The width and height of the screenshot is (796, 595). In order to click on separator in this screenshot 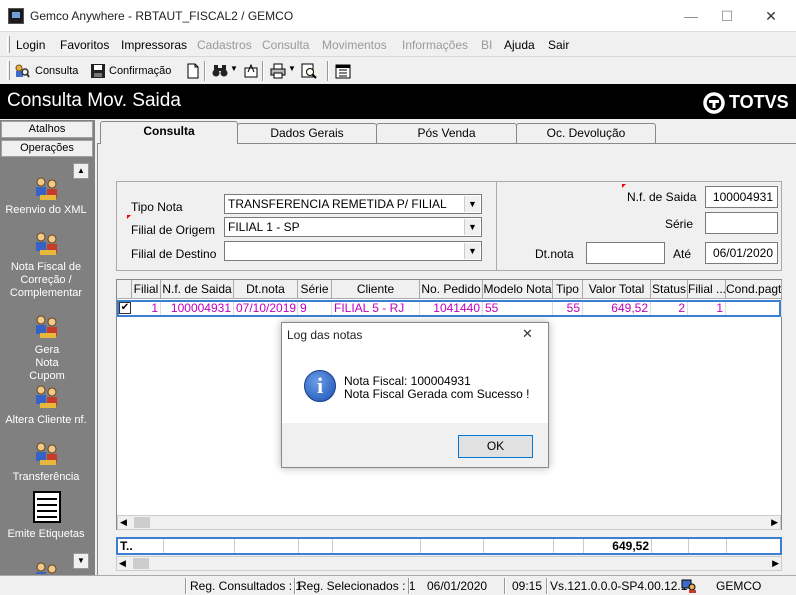, I will do `click(205, 71)`.